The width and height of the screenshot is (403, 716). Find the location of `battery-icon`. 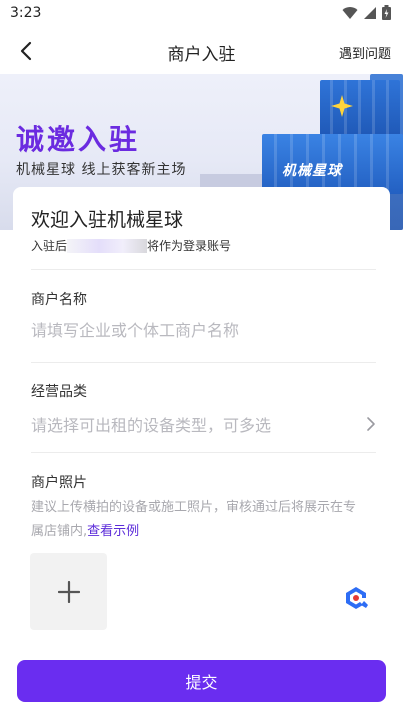

battery-icon is located at coordinates (386, 12).